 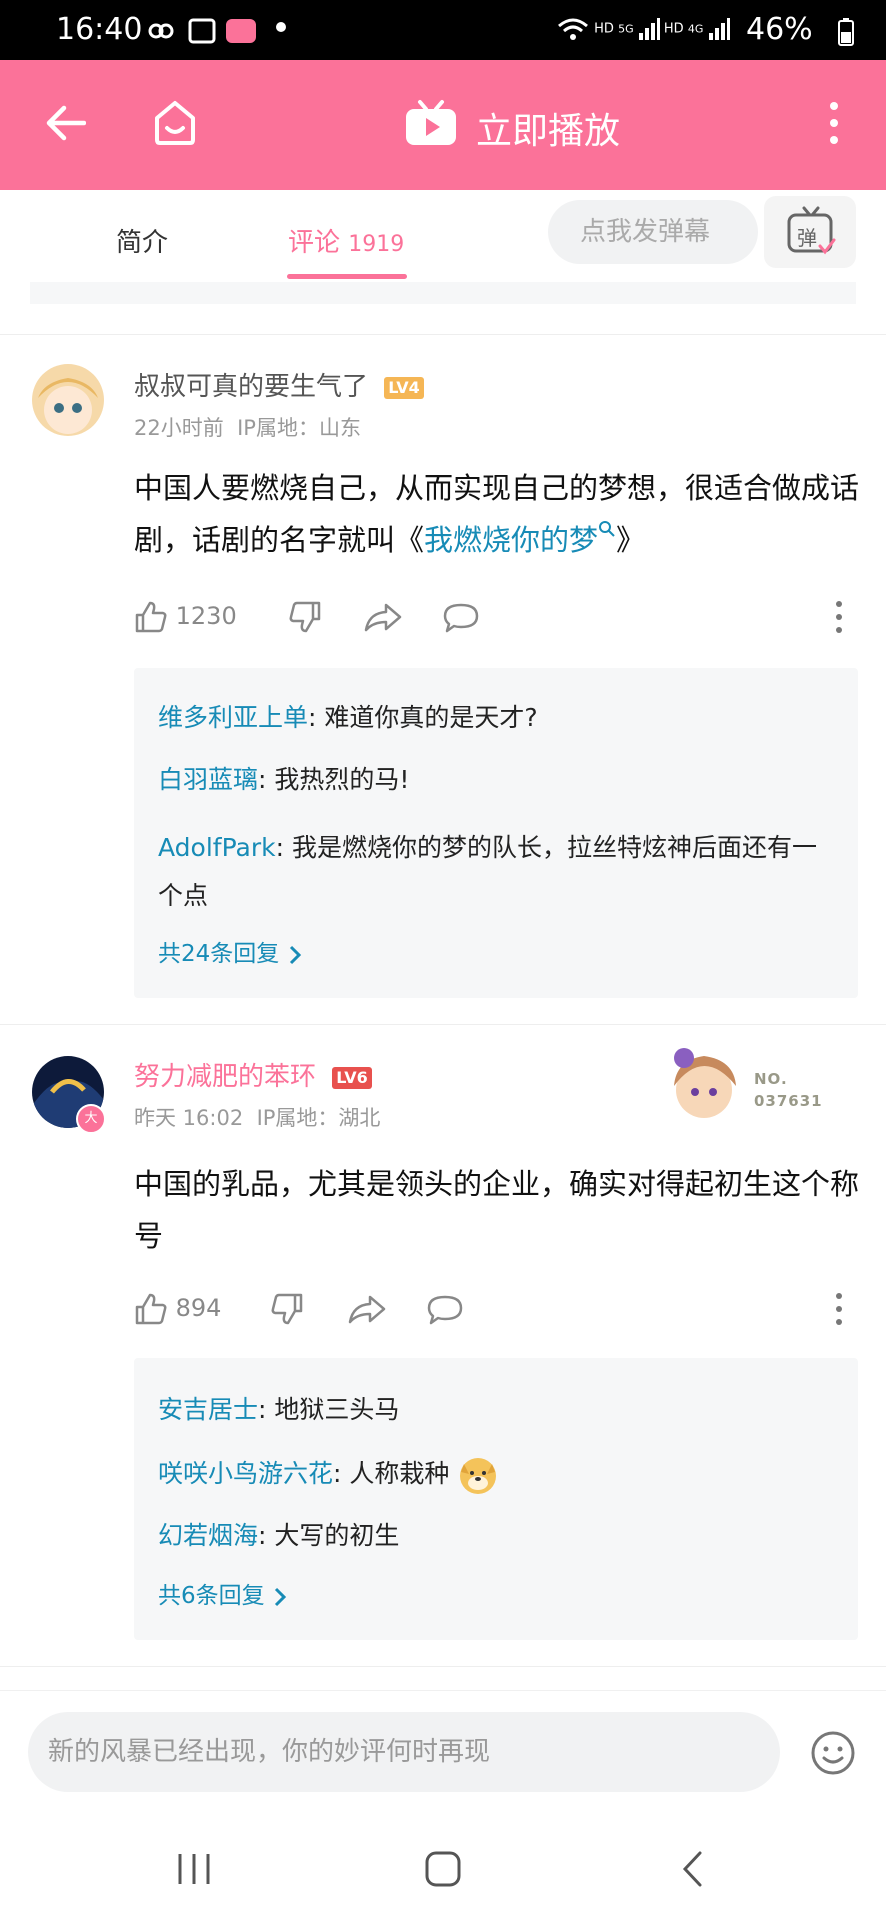 I want to click on anime-girl-decoration-icon, so click(x=705, y=1083).